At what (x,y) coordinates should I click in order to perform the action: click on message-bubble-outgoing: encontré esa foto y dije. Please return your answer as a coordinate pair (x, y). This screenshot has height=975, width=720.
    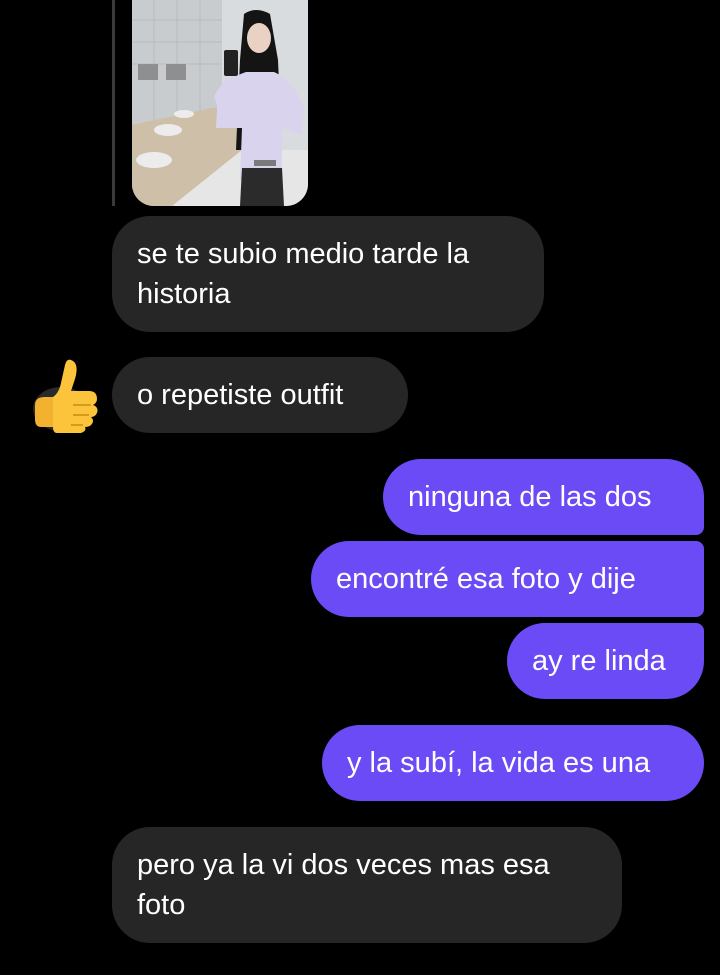
    Looking at the image, I should click on (507, 579).